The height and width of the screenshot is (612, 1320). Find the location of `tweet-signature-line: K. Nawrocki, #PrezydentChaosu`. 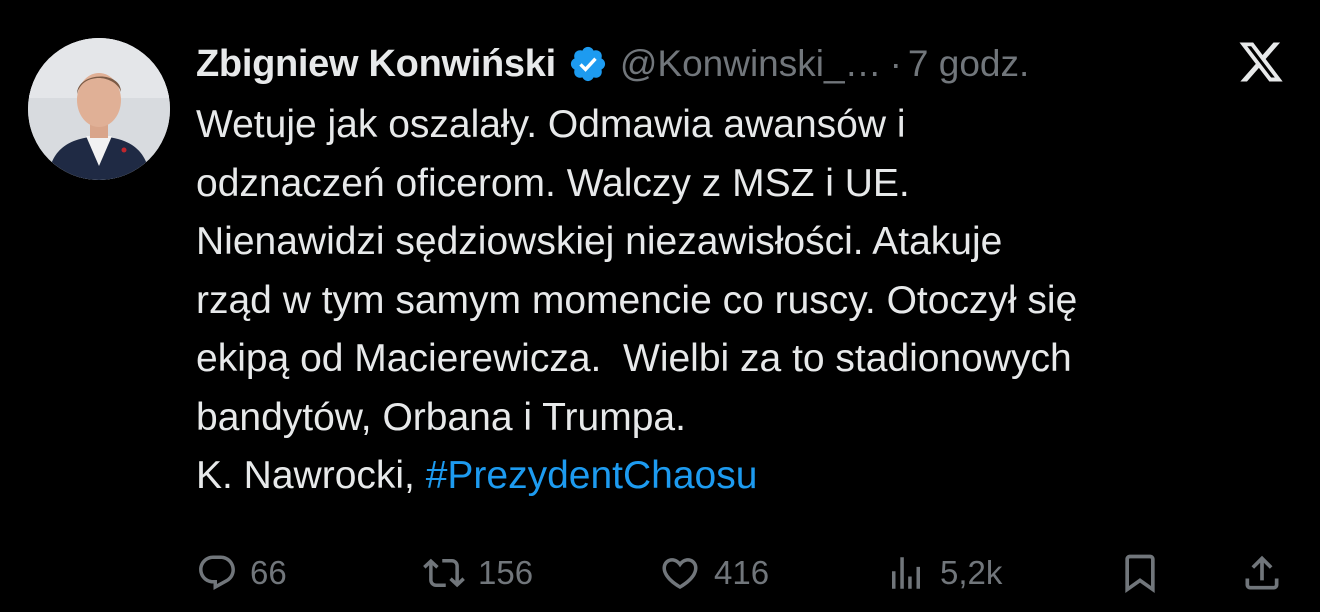

tweet-signature-line: K. Nawrocki, #PrezydentChaosu is located at coordinates (746, 476).